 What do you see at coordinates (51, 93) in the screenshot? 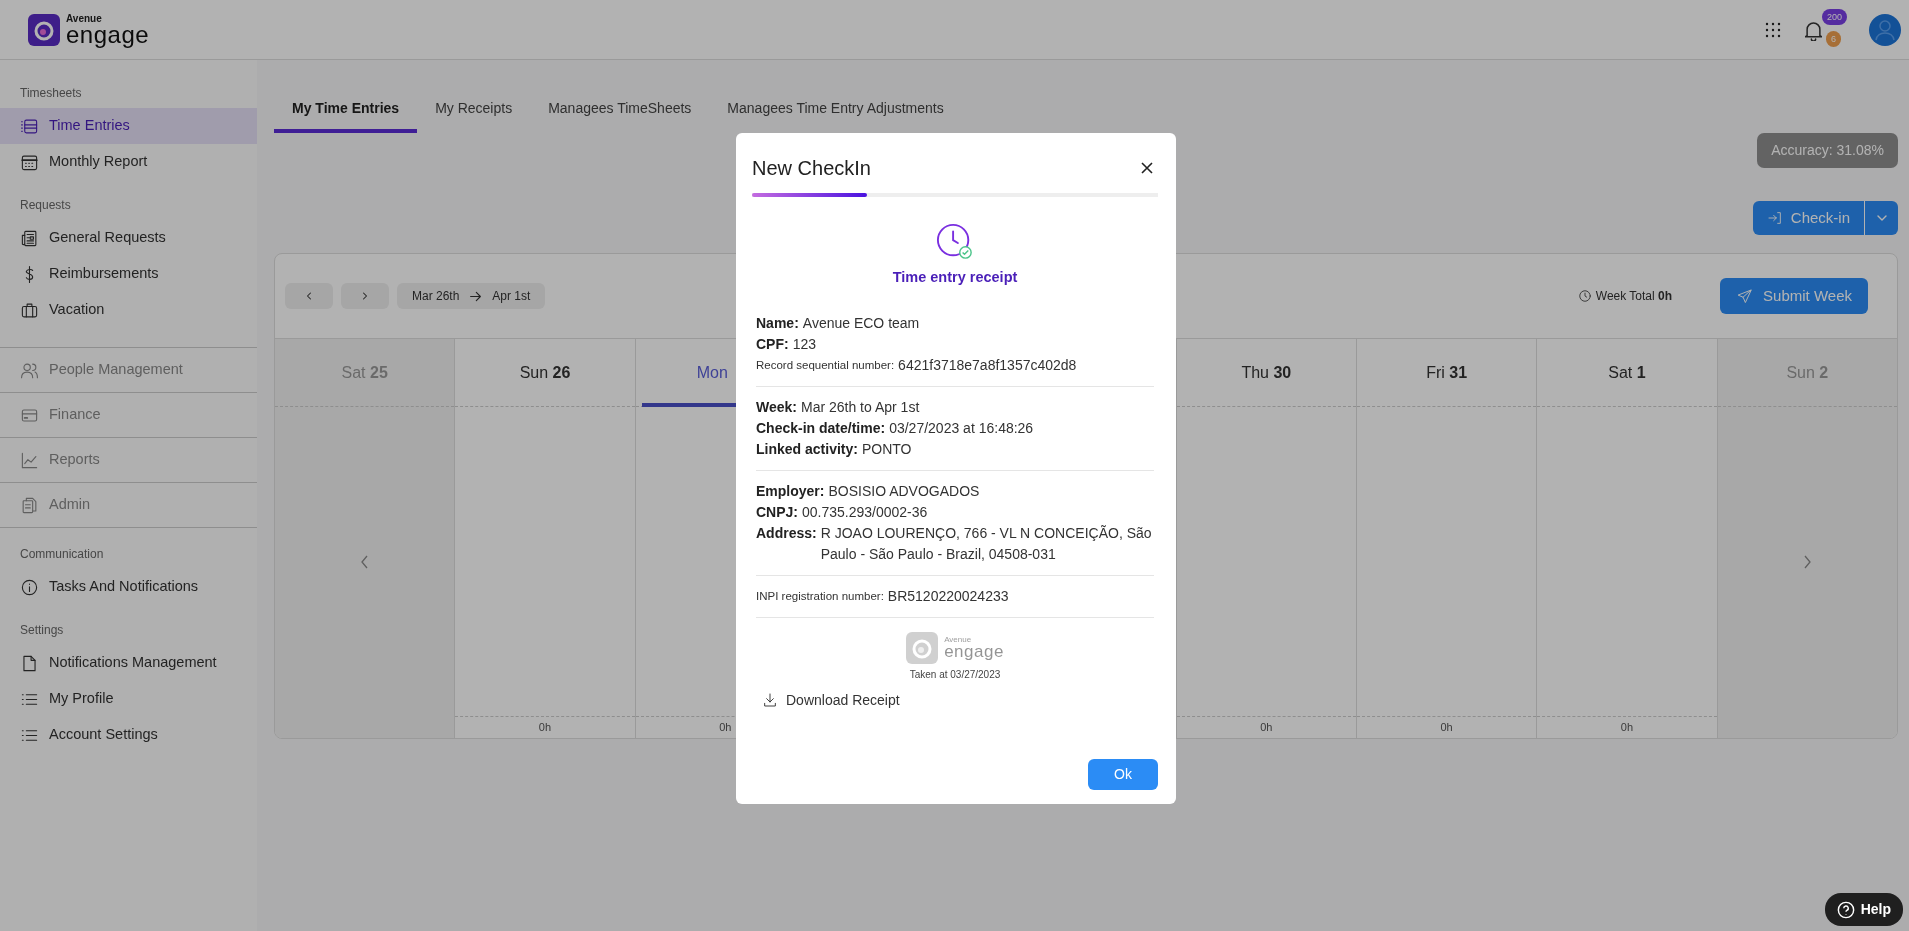
I see `section-title: Timesheets` at bounding box center [51, 93].